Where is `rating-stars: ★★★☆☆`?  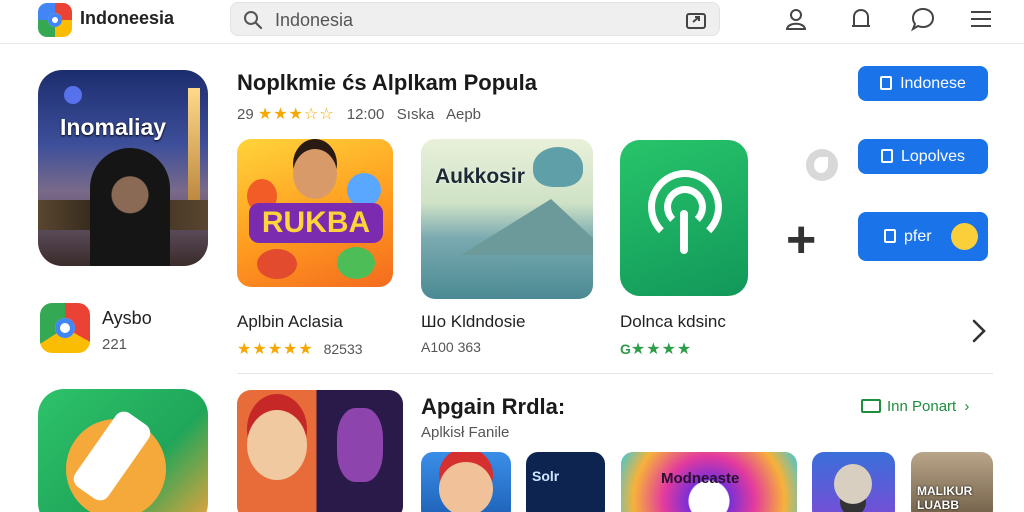
rating-stars: ★★★☆☆ is located at coordinates (296, 114).